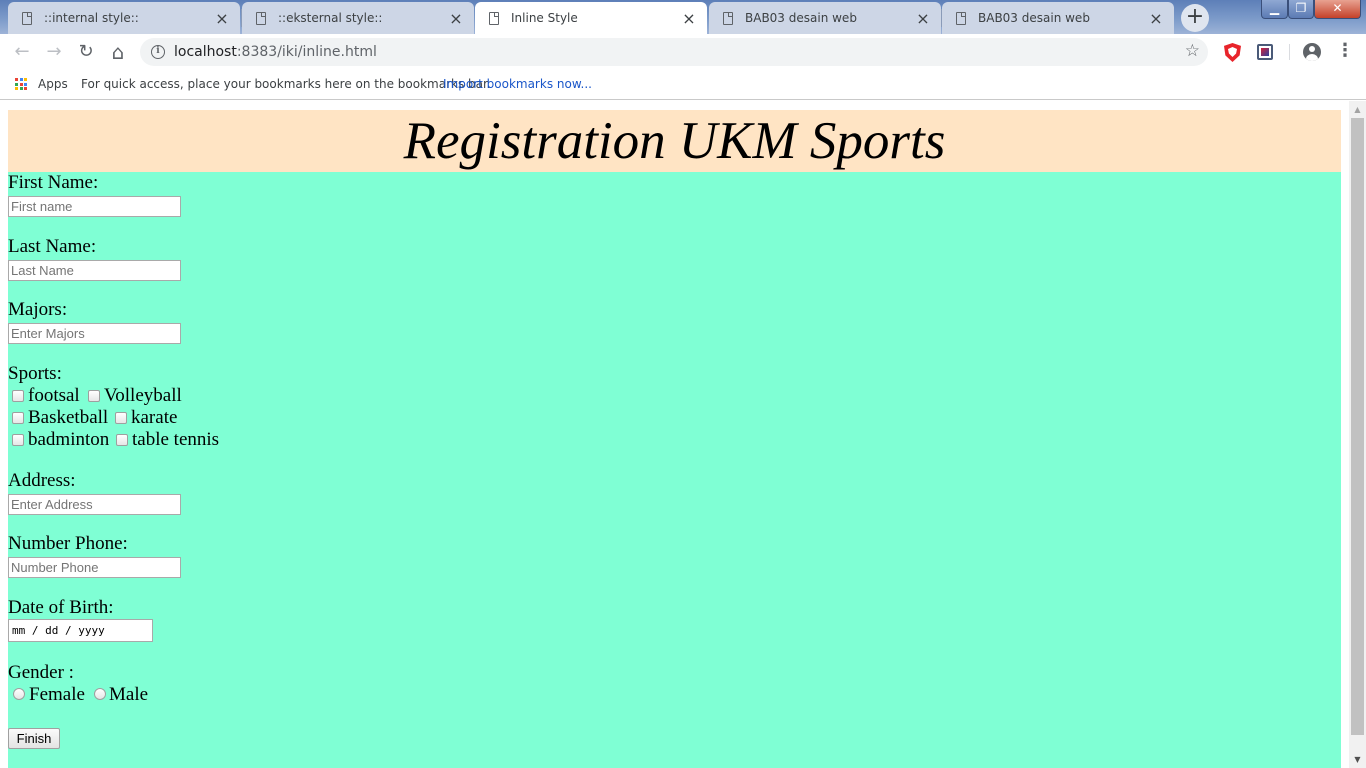 The image size is (1366, 768). I want to click on male-label: Male, so click(129, 694).